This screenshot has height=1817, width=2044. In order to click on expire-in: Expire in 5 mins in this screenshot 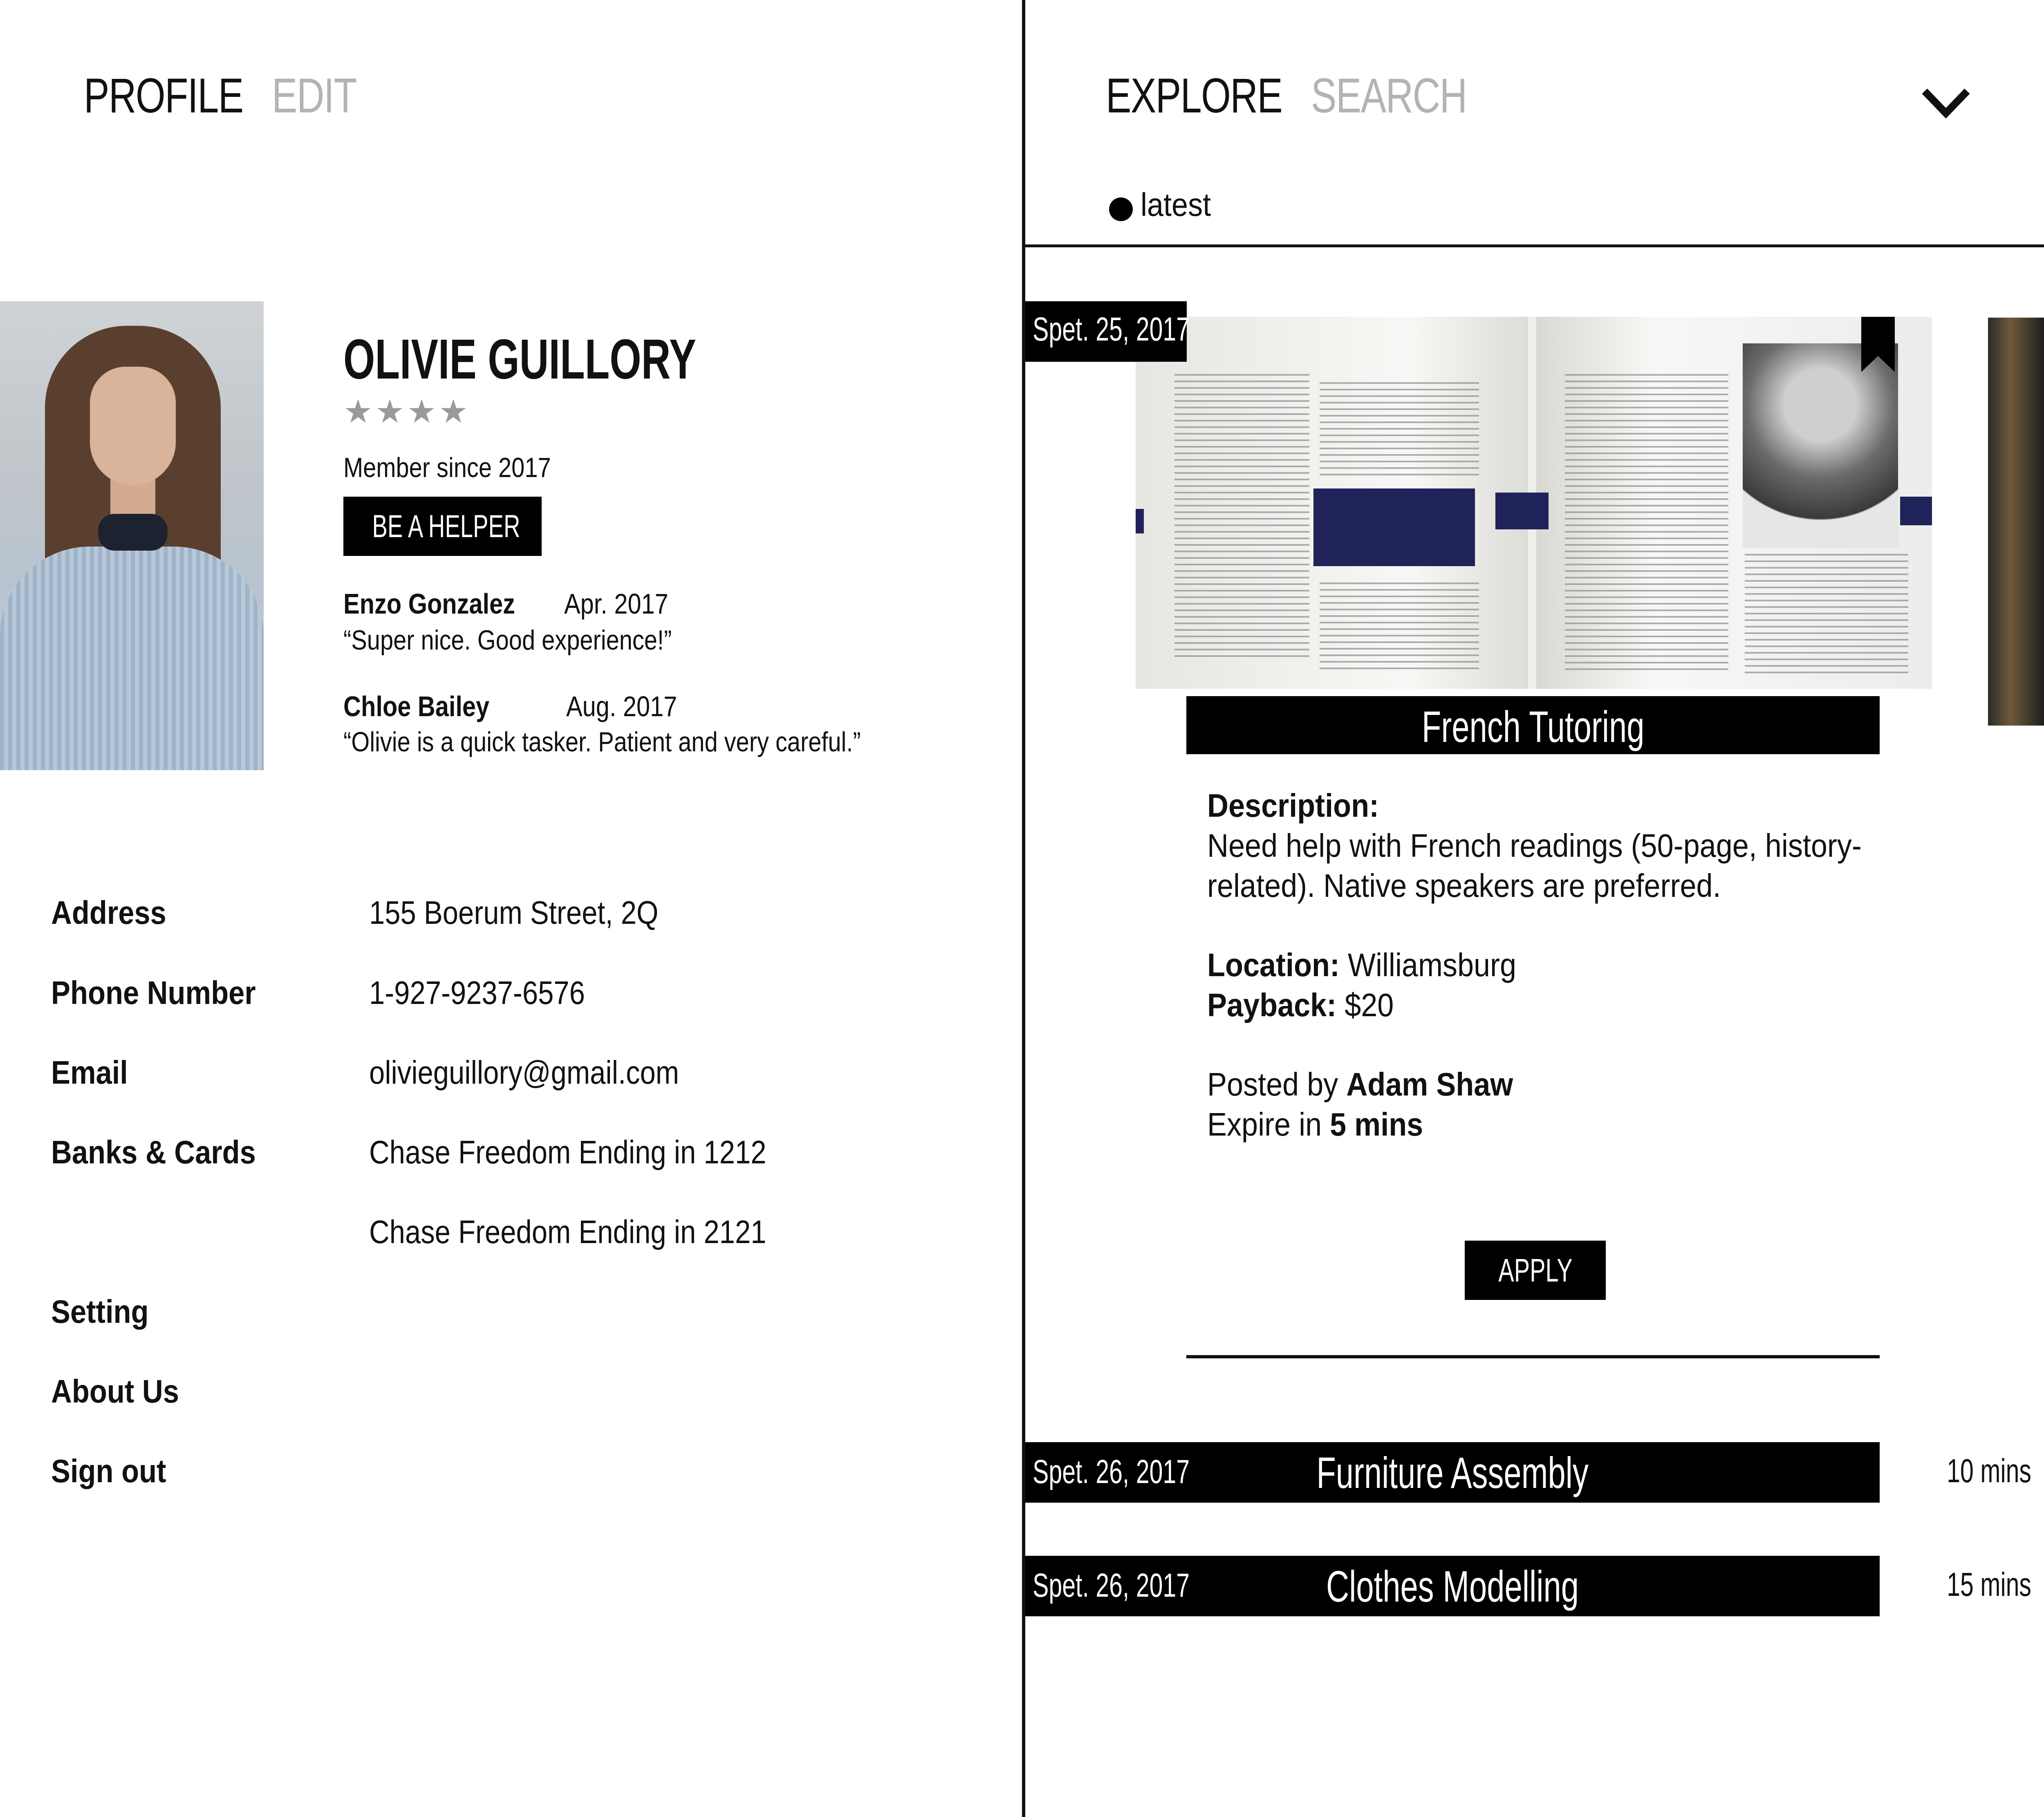, I will do `click(1315, 1124)`.